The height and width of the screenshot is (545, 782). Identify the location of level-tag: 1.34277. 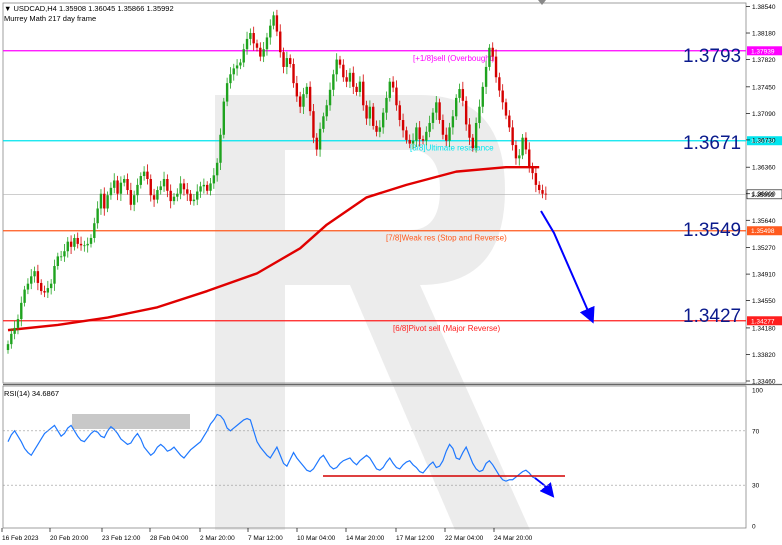
(763, 321).